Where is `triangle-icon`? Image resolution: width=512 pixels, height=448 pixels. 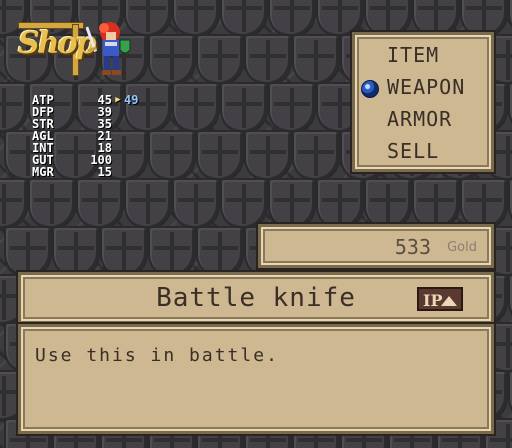 triangle-icon is located at coordinates (449, 301).